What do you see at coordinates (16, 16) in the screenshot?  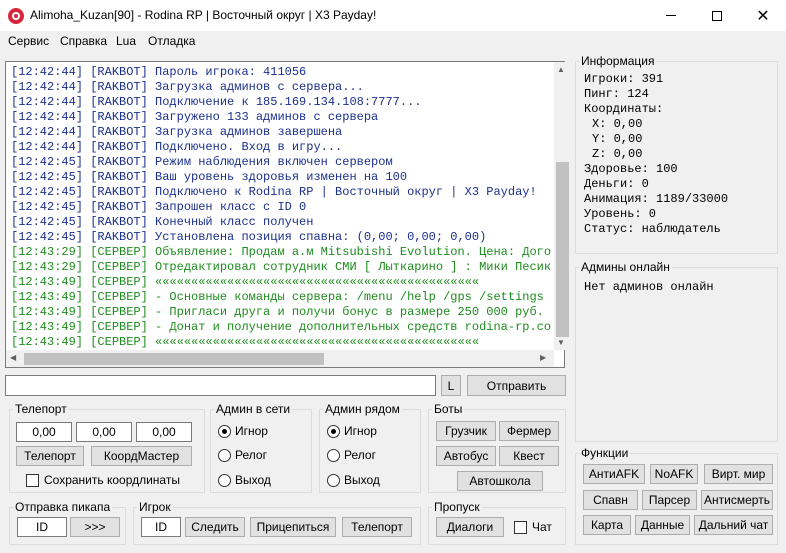 I see `rodina-logo-icon` at bounding box center [16, 16].